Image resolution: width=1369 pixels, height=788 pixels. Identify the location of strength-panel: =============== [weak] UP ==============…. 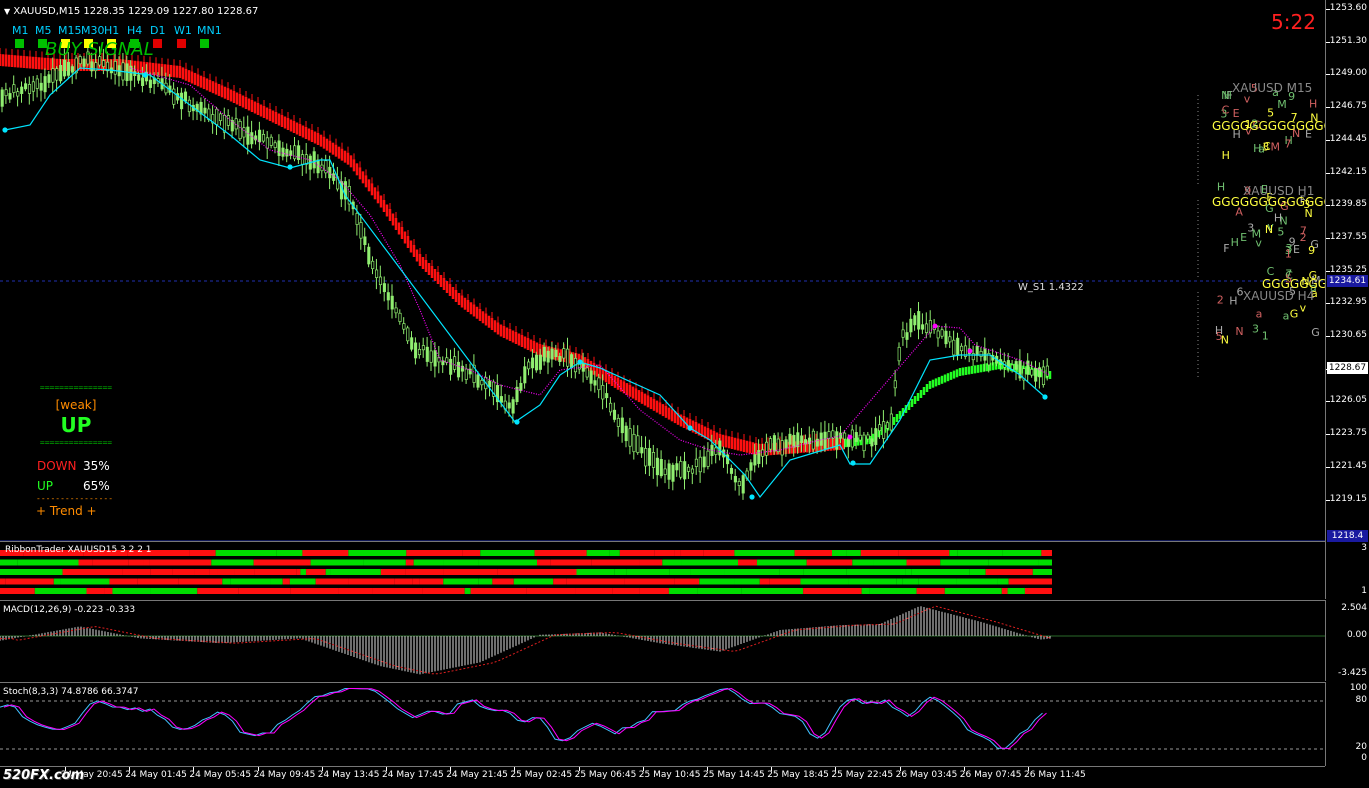
(76, 415).